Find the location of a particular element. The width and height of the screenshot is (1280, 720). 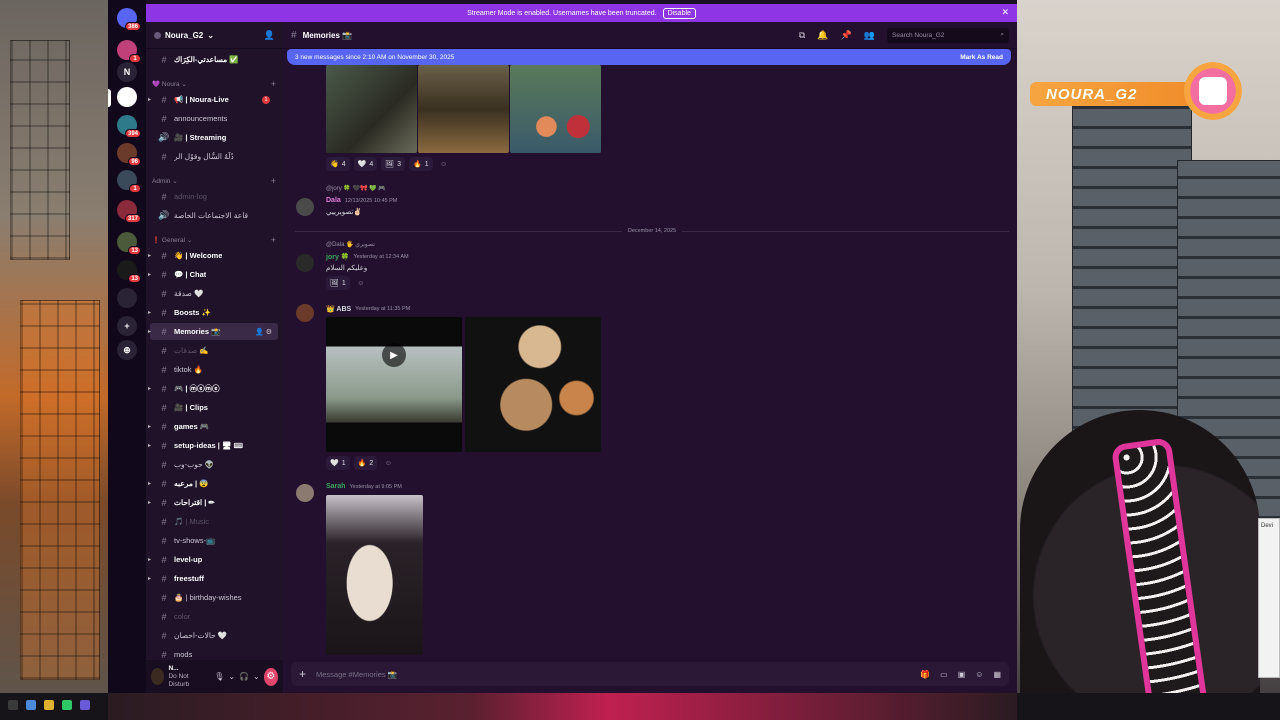

reaction-chip: 🔥 2 is located at coordinates (365, 463).